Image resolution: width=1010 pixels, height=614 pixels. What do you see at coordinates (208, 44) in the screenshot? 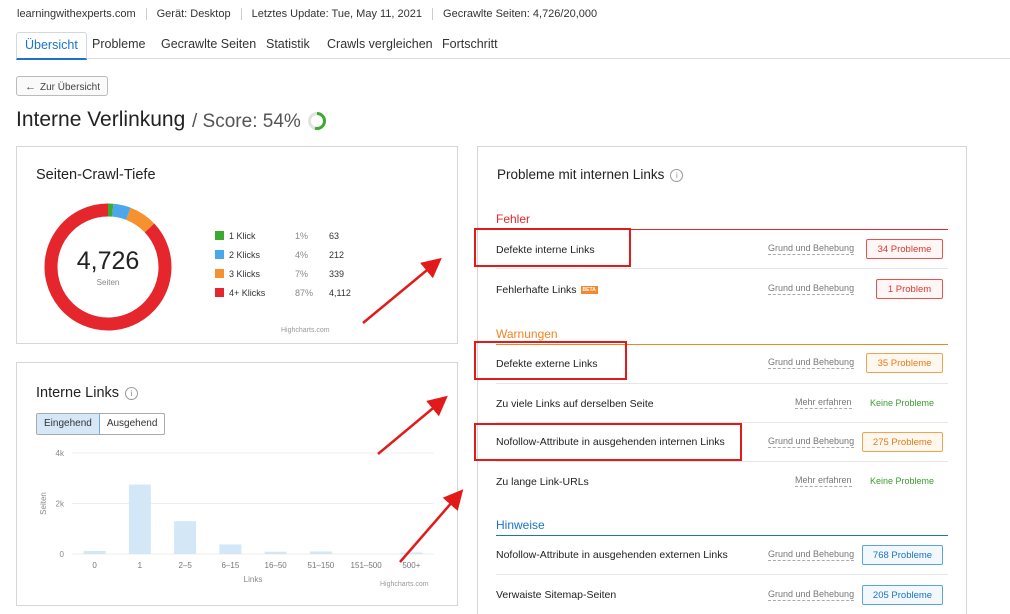
I see `tab-crawled-pages: Gecrawlte Seiten` at bounding box center [208, 44].